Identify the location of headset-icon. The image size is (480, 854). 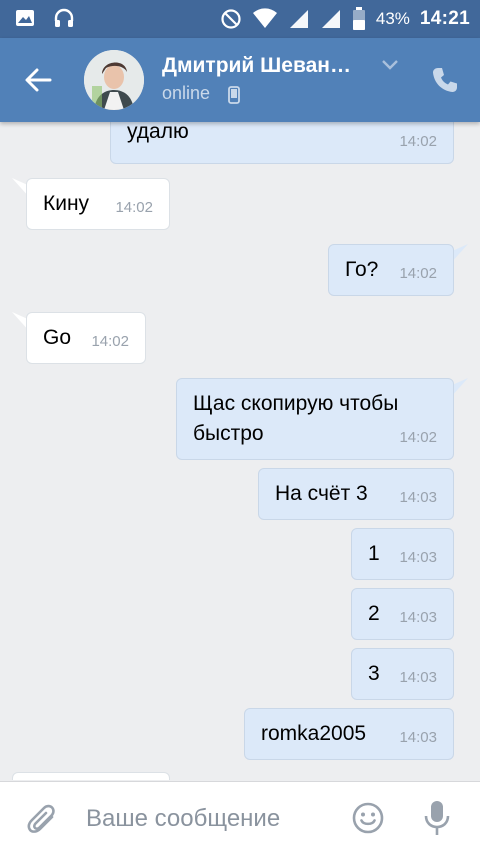
(64, 17).